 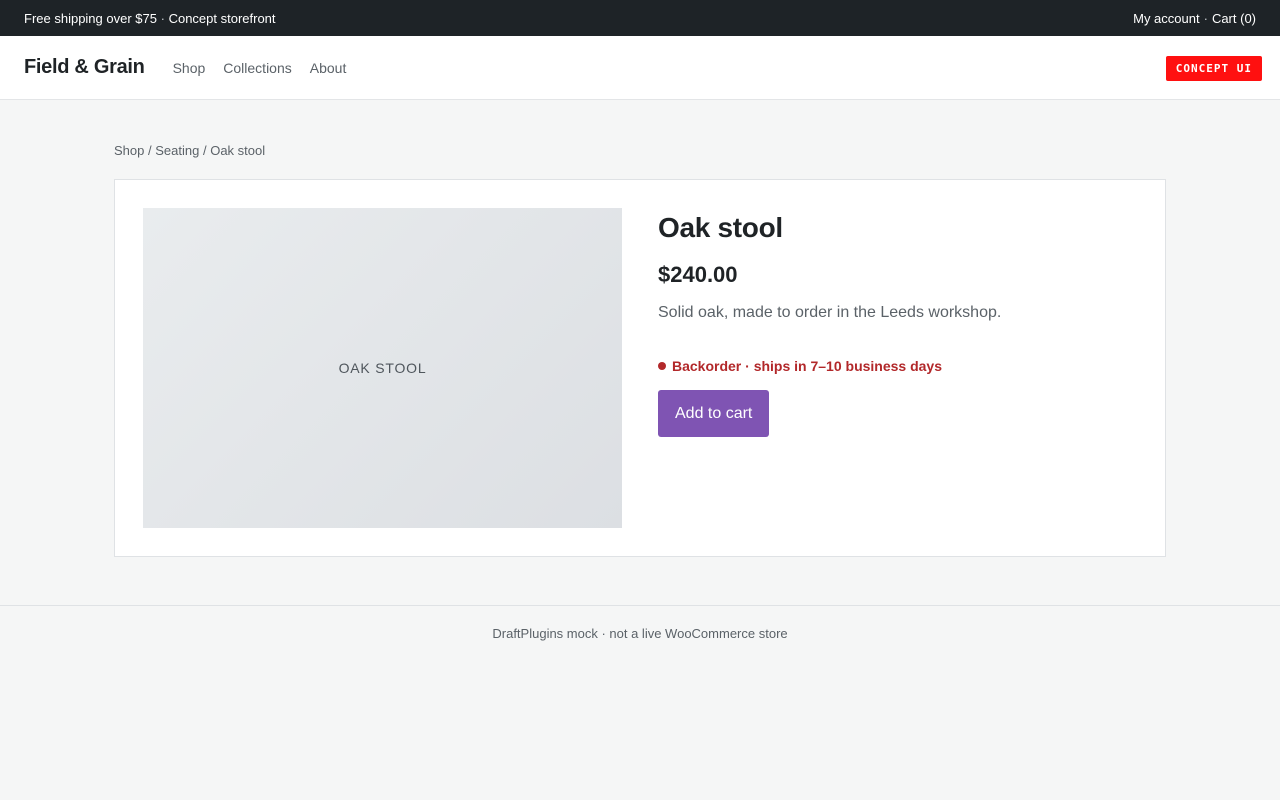 I want to click on stock-status-text: Backorder · ships in 7–10 business days, so click(x=807, y=366).